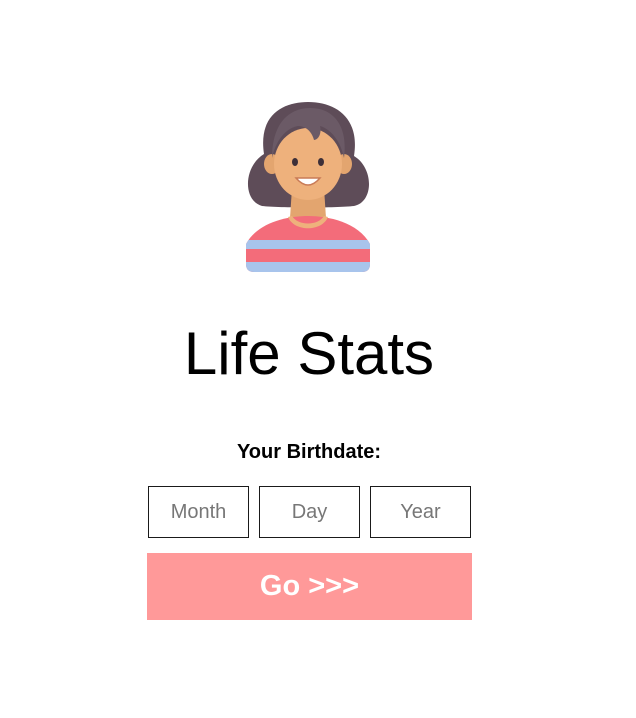  I want to click on year-input, so click(420, 512).